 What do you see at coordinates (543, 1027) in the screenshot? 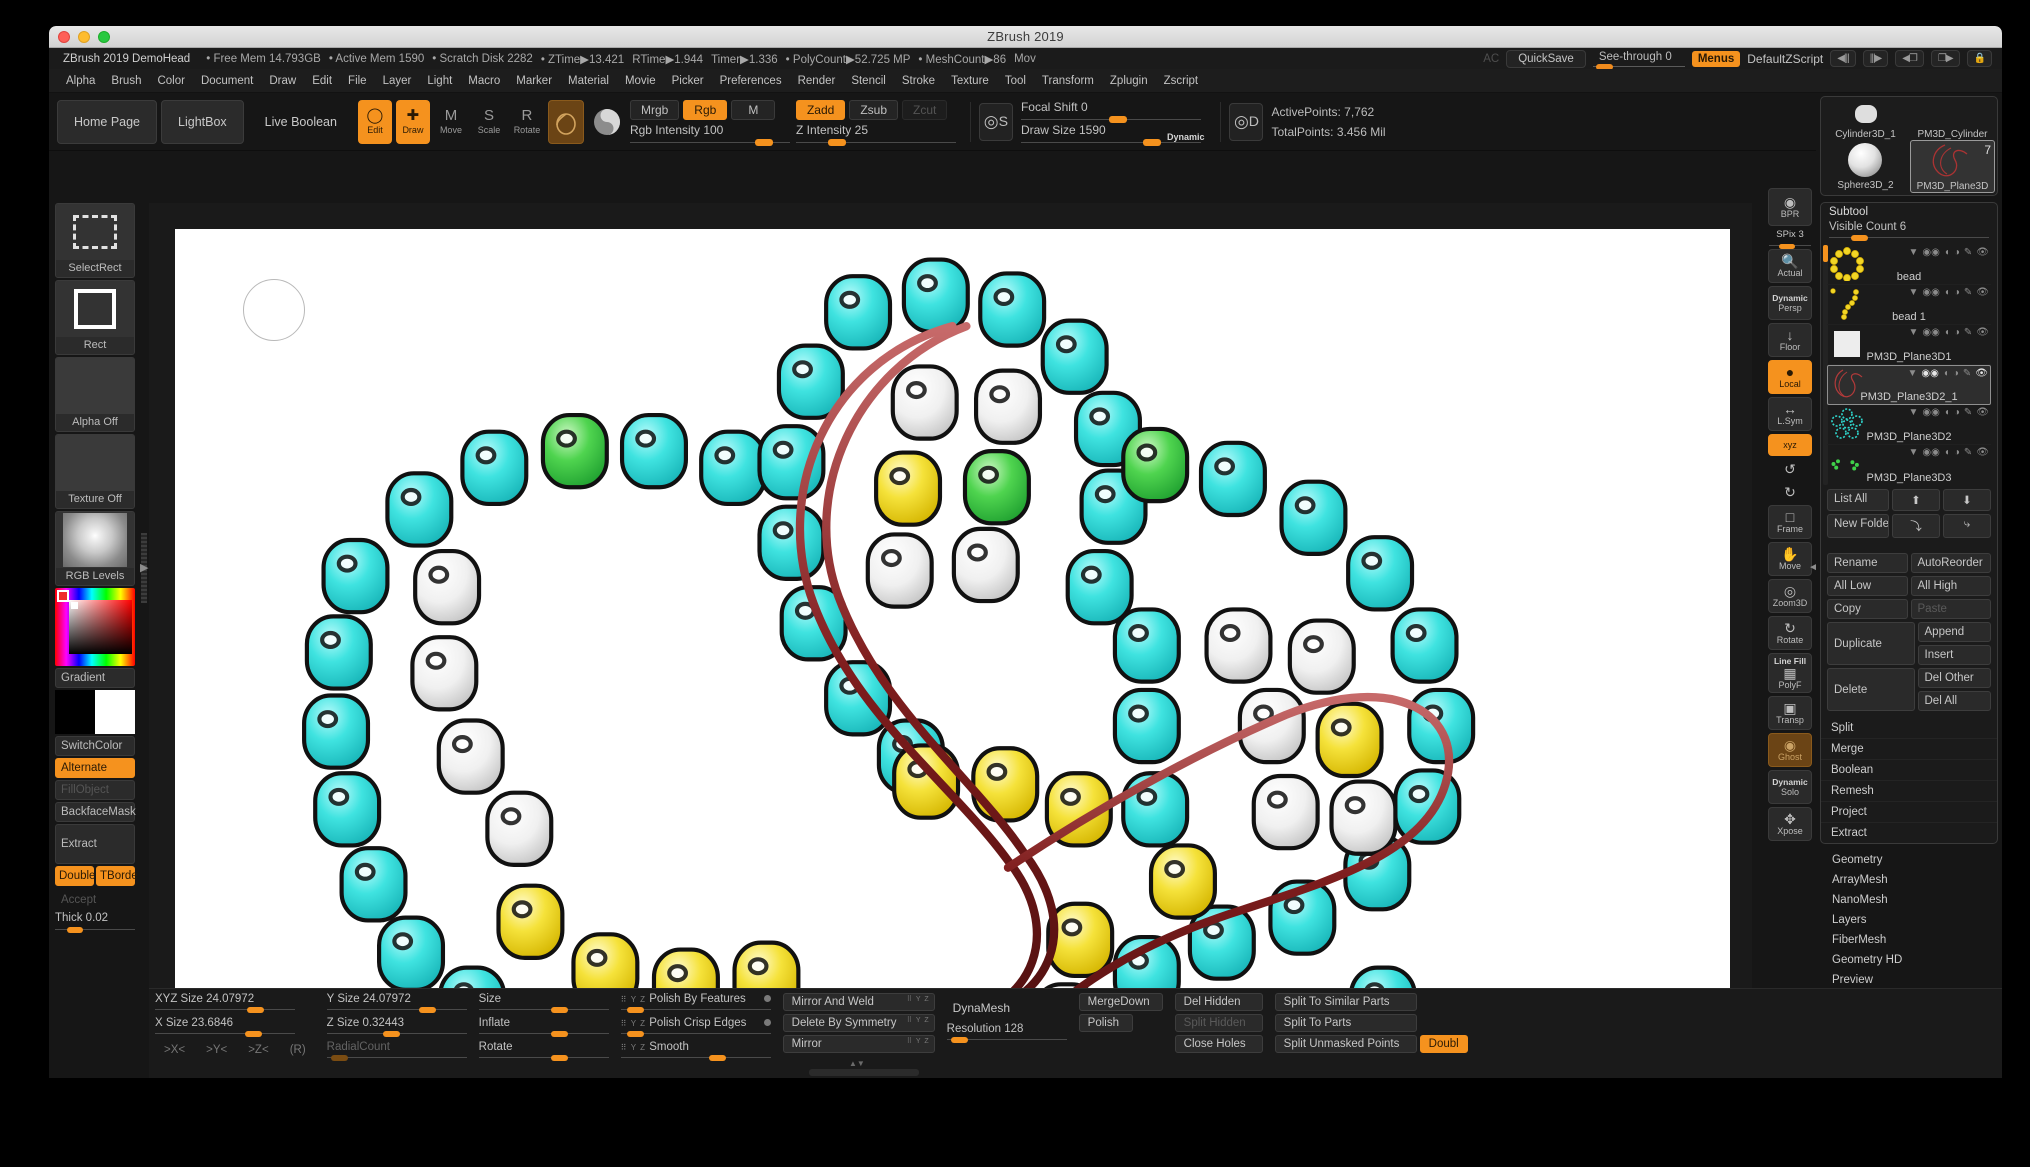
I see `inflate-slider: Inflate` at bounding box center [543, 1027].